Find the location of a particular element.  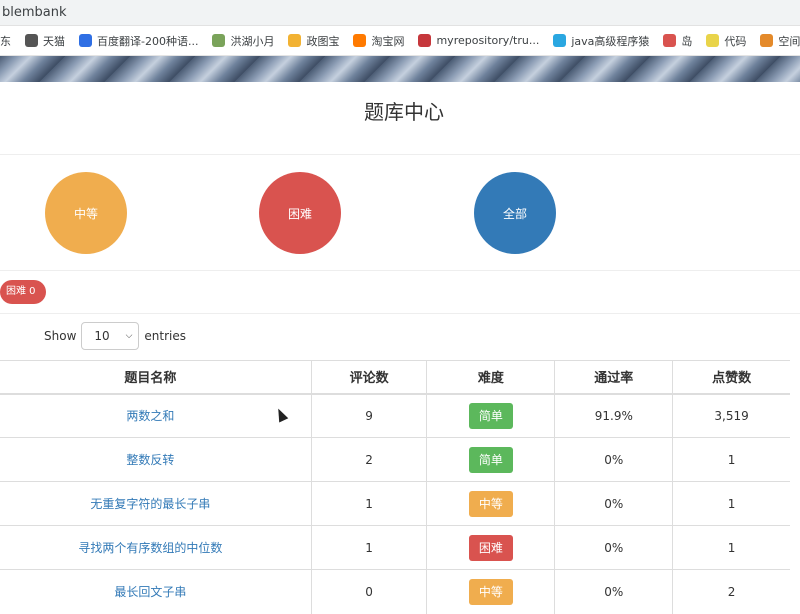

swallow-icon is located at coordinates (670, 40).